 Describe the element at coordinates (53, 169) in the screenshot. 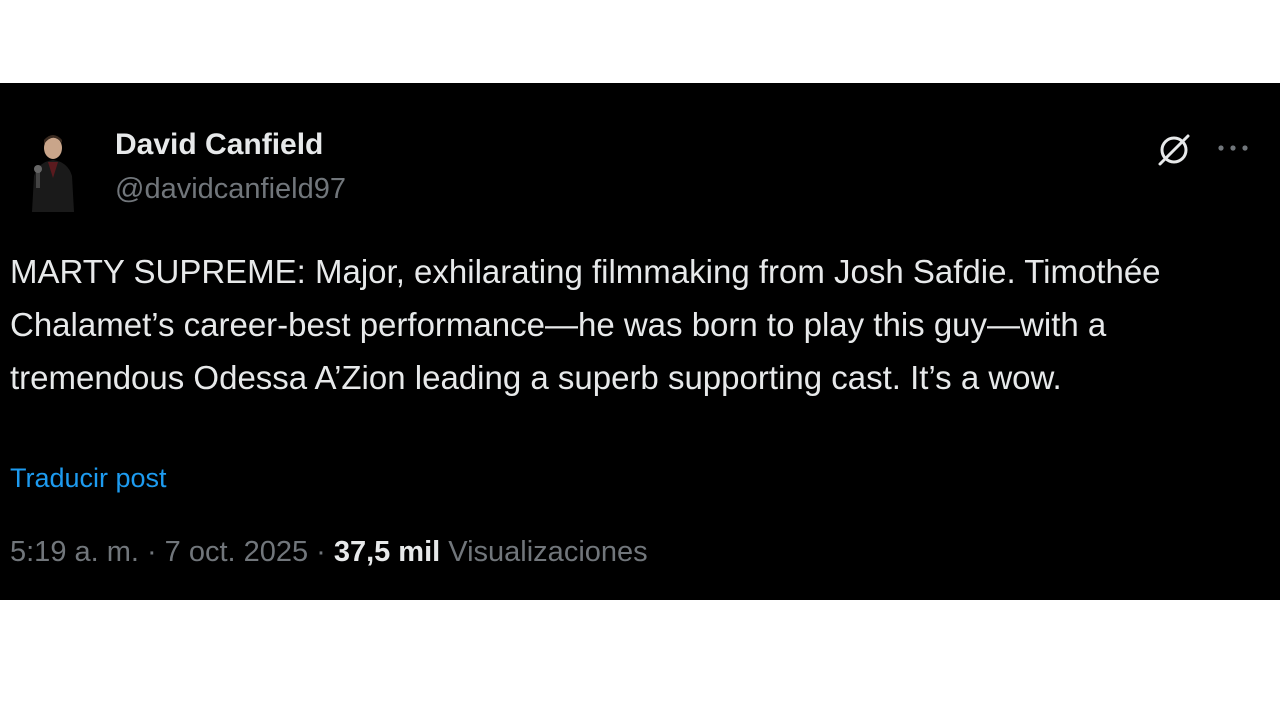

I see `avatar` at that location.